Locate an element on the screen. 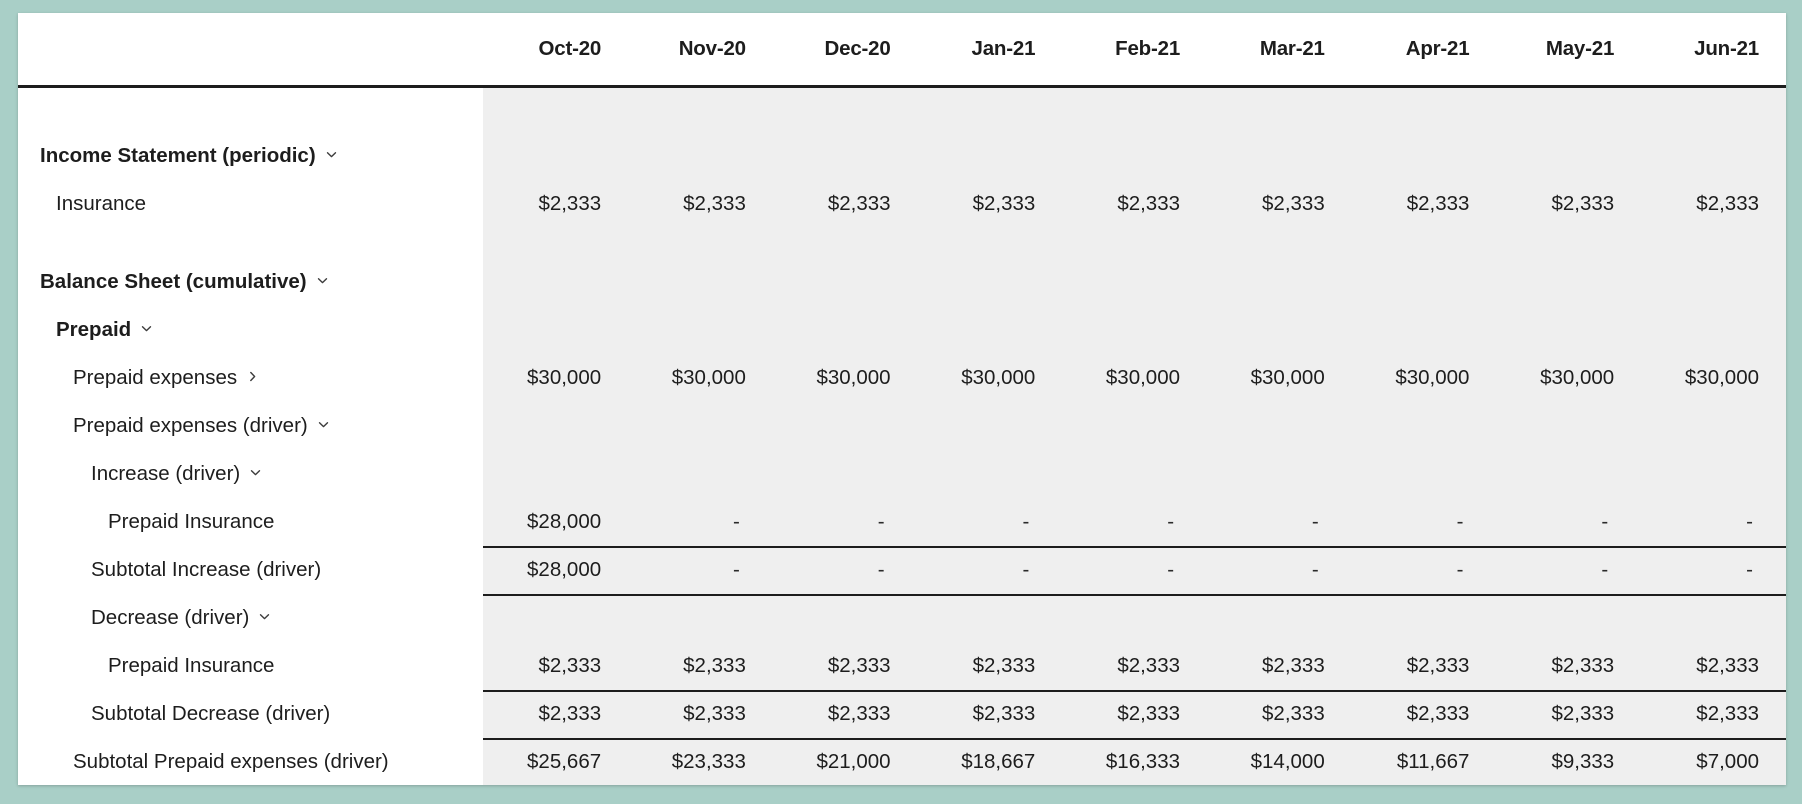 This screenshot has width=1802, height=804. row-label-subtotal-decrease-driver: Subtotal Decrease (driver) is located at coordinates (250, 715).